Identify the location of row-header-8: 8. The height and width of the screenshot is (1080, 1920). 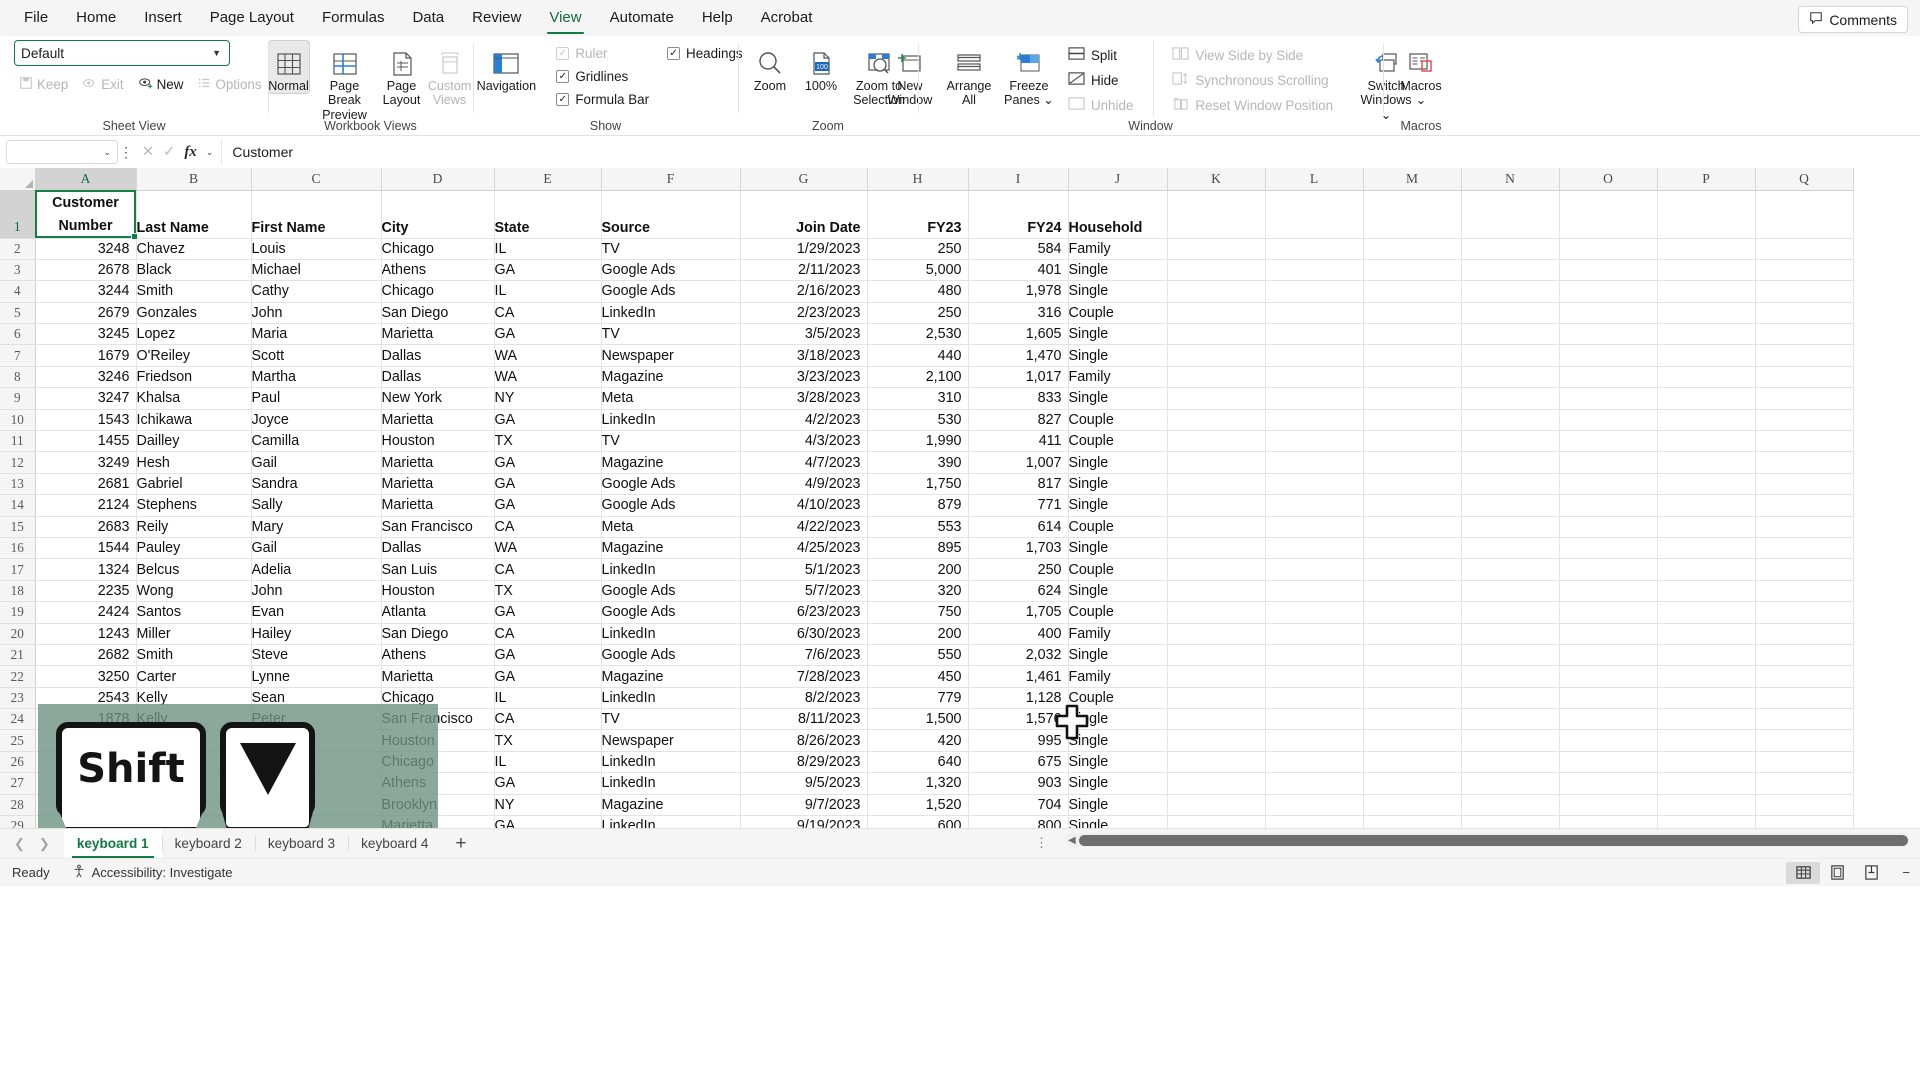
(18, 377).